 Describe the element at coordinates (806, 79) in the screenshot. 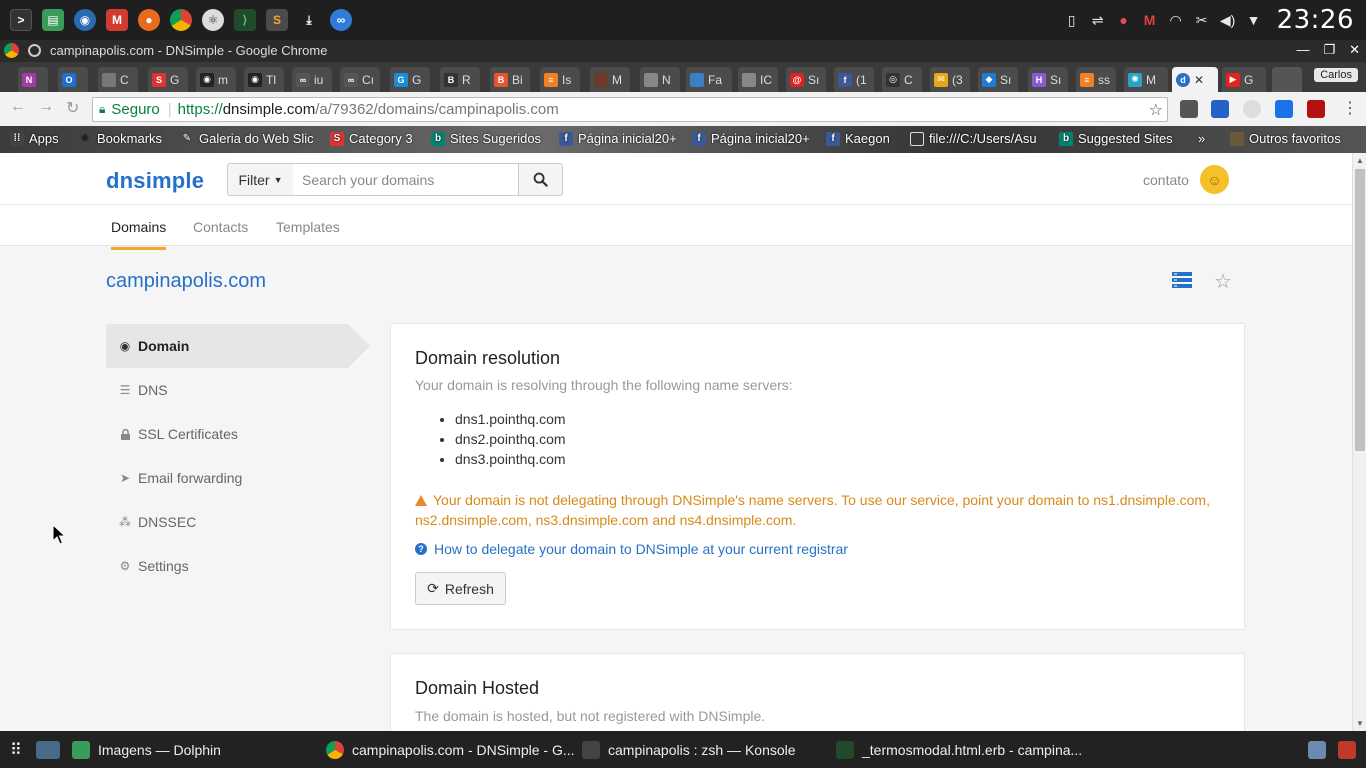

I see `browser-tab: @ Sı` at that location.